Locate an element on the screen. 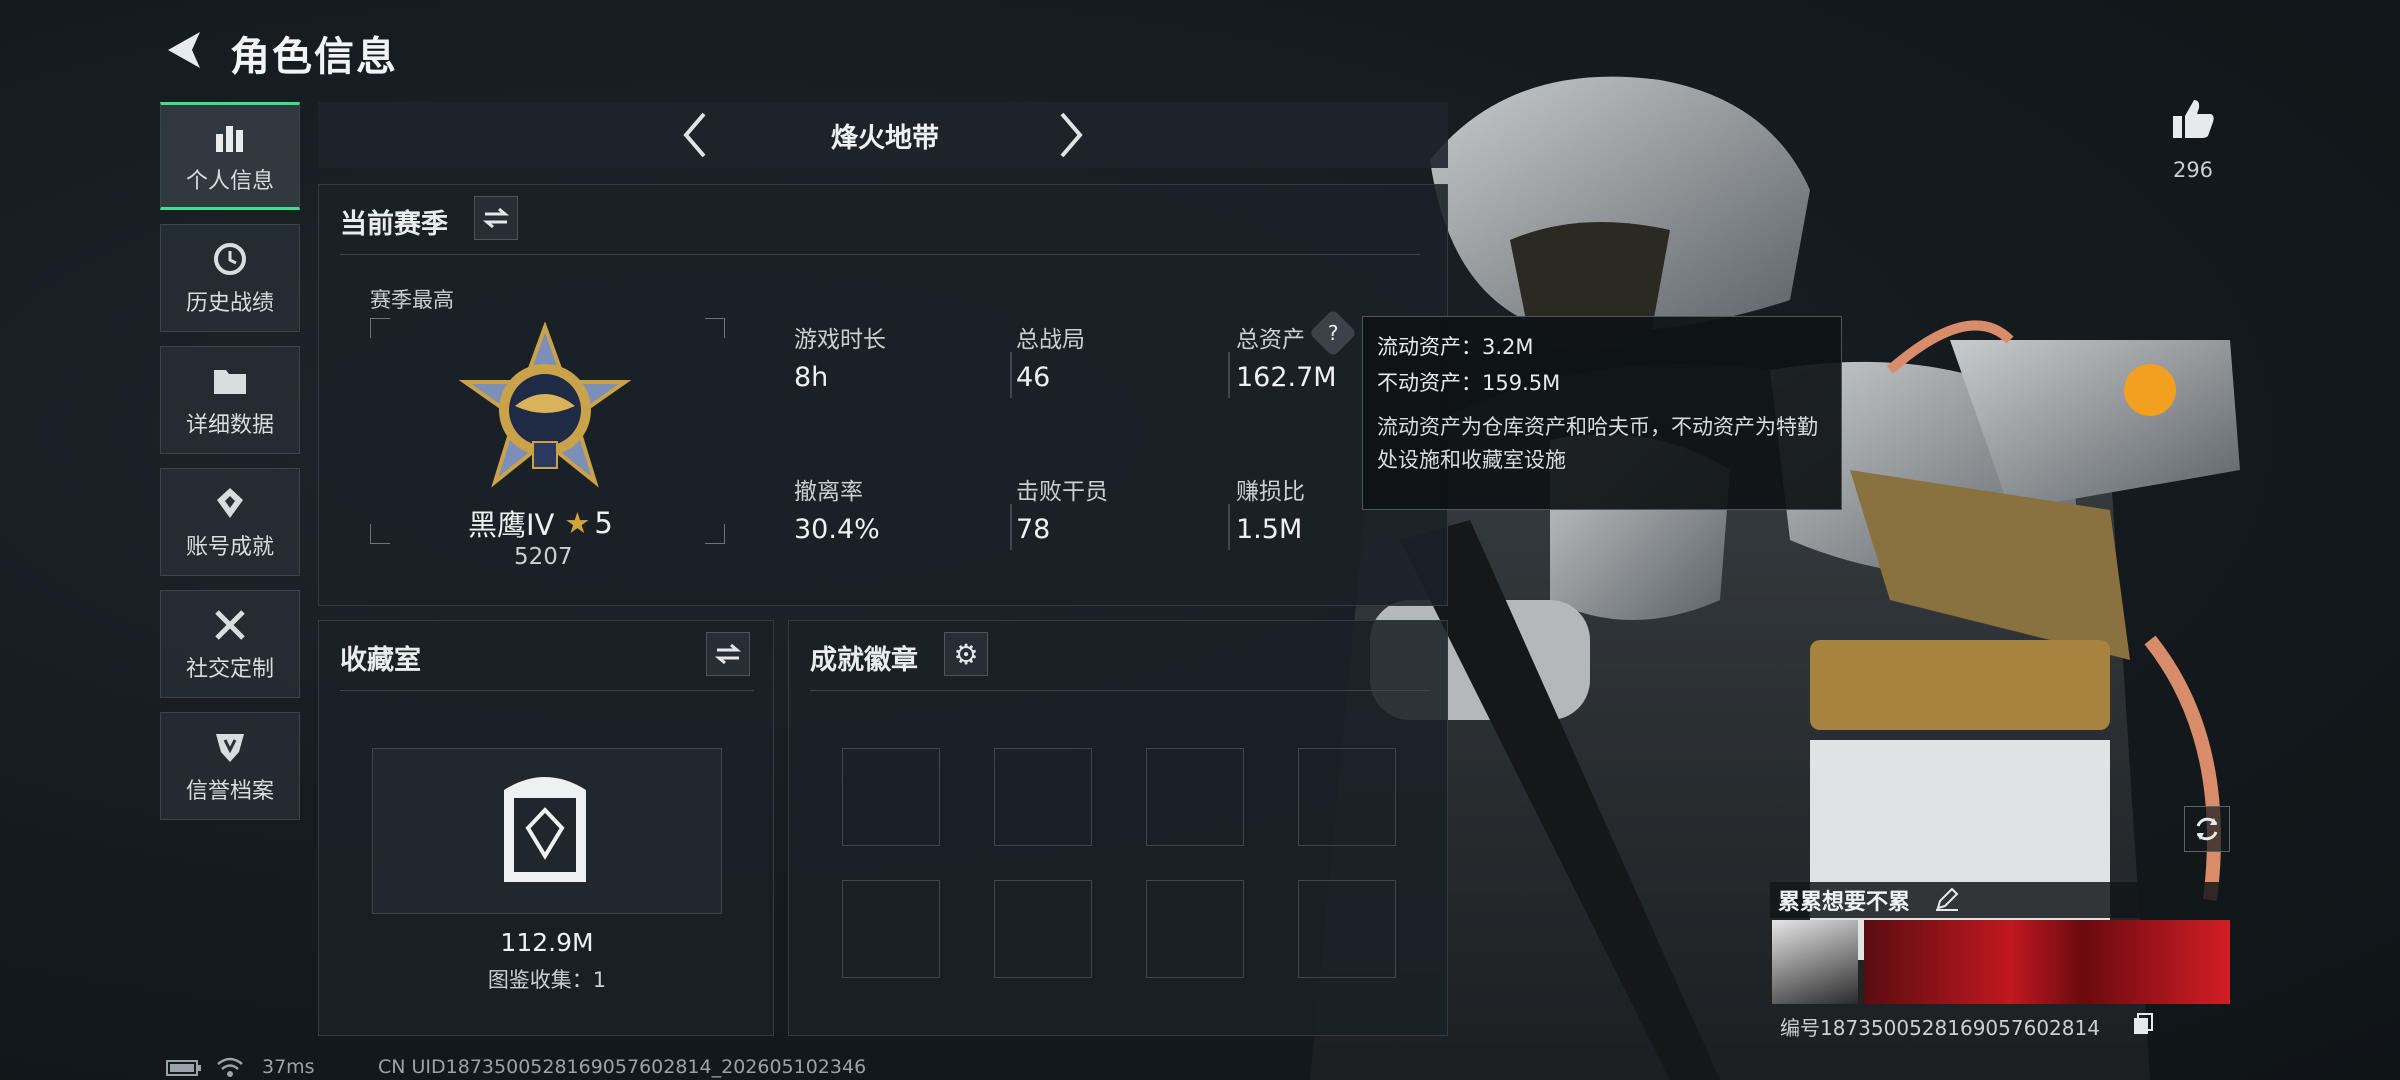 The width and height of the screenshot is (2400, 1080). stat-label-profit-ratio: 赚损比 is located at coordinates (1270, 492).